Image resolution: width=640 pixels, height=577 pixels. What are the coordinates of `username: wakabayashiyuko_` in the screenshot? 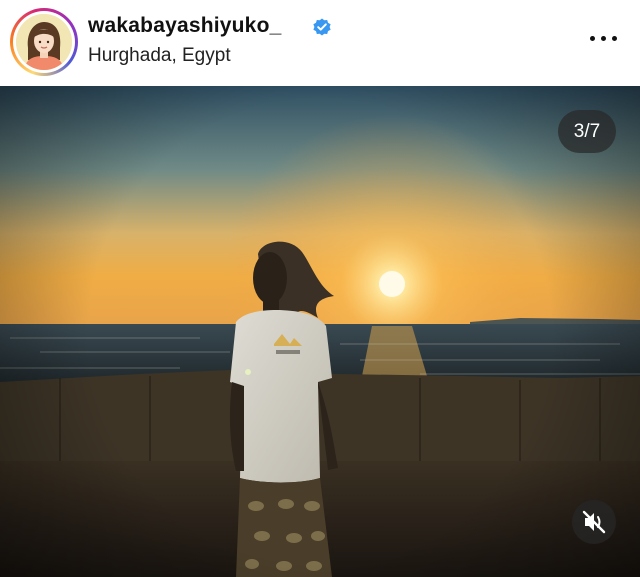 It's located at (184, 26).